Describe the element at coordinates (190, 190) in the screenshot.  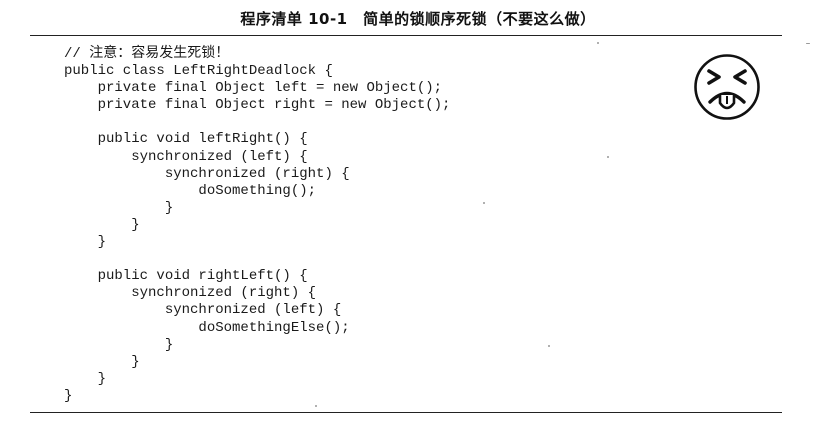
I see `code-line-do-something: doSomething();` at that location.